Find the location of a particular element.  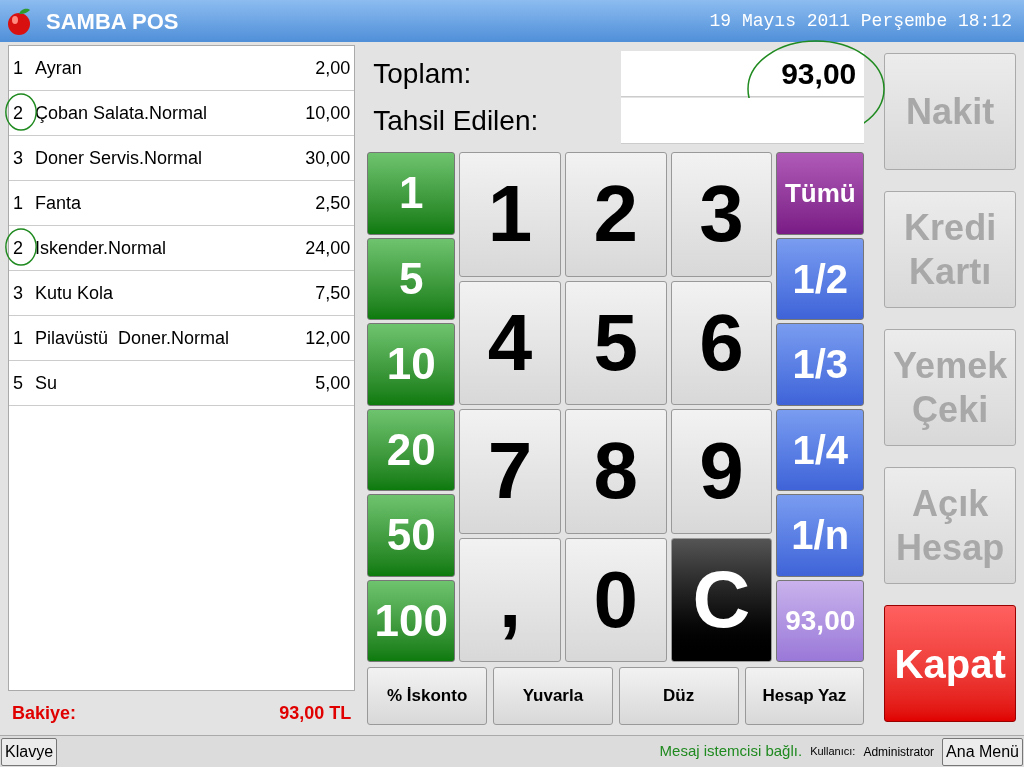

order-item: 2 Çoban Salata.Normal 10,00 is located at coordinates (182, 113).